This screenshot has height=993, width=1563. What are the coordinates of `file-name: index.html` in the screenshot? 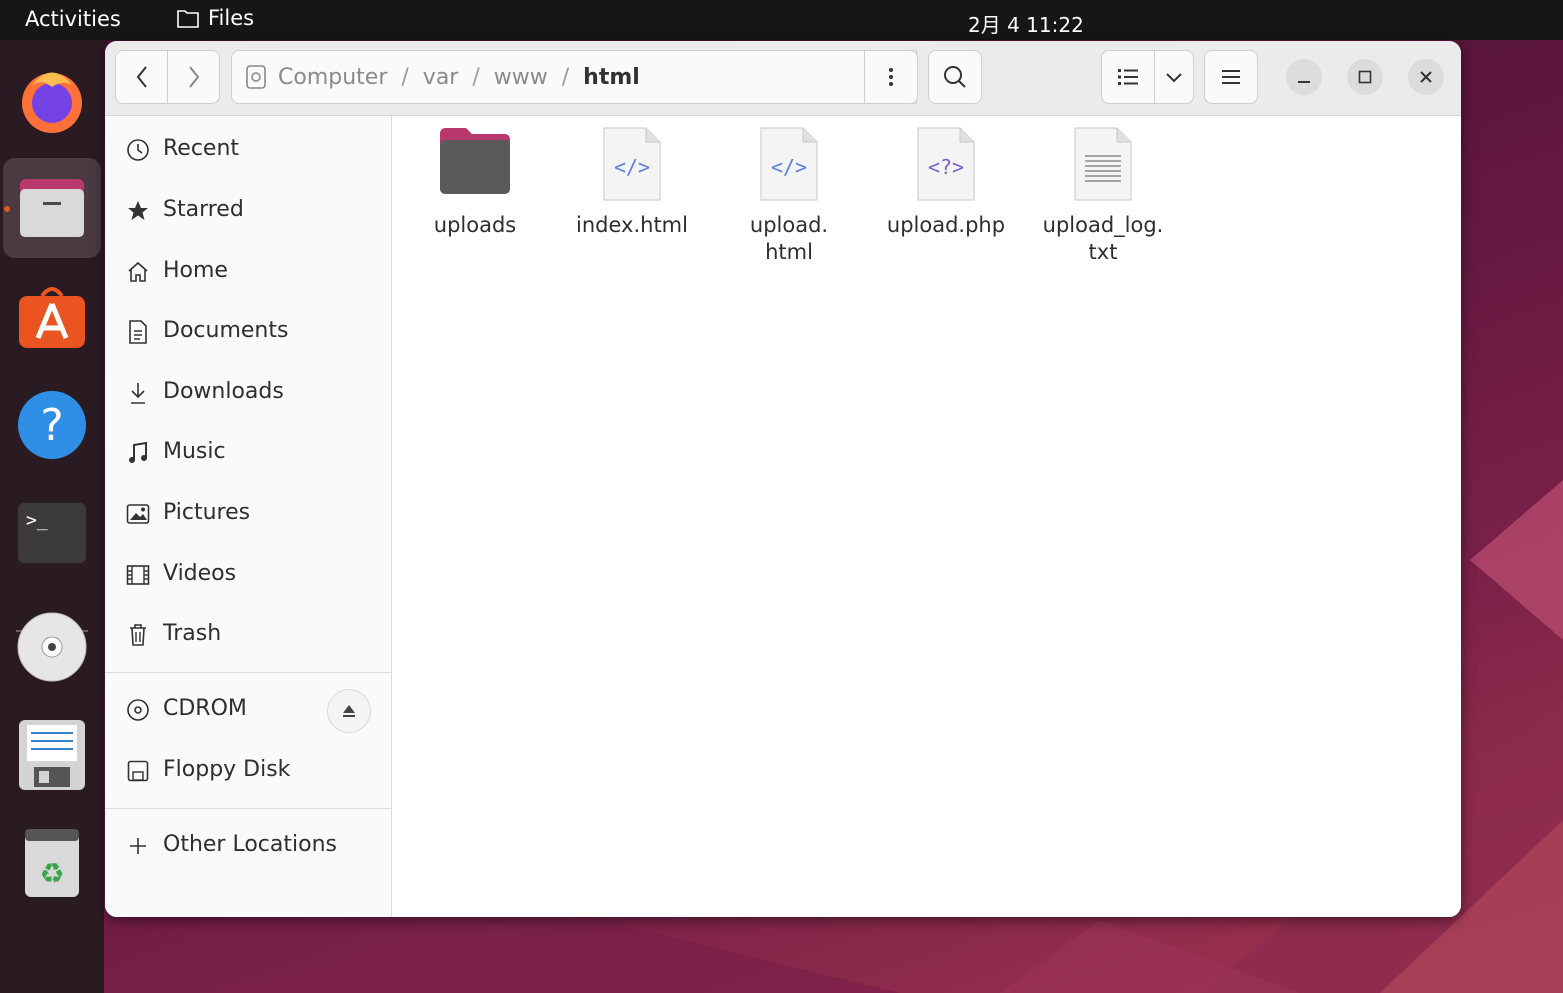 It's located at (632, 225).